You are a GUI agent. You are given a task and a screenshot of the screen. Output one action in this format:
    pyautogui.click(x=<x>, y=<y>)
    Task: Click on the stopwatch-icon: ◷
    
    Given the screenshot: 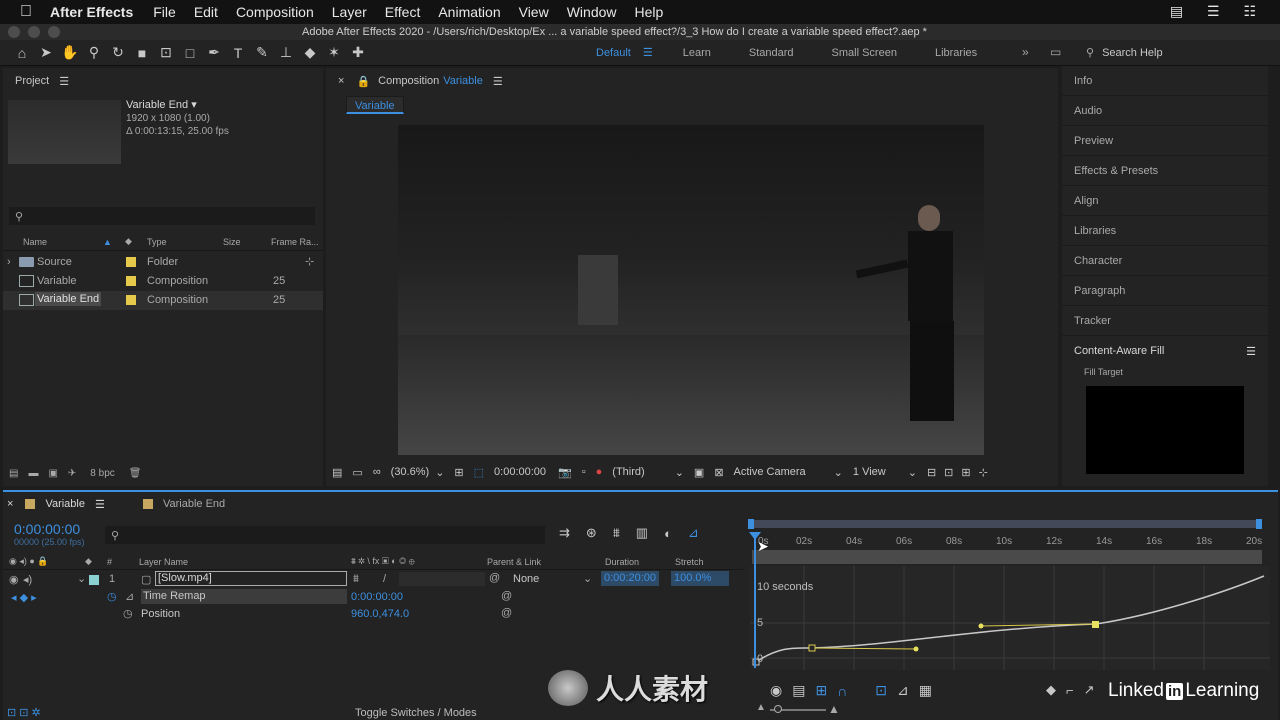 What is the action you would take?
    pyautogui.click(x=128, y=613)
    